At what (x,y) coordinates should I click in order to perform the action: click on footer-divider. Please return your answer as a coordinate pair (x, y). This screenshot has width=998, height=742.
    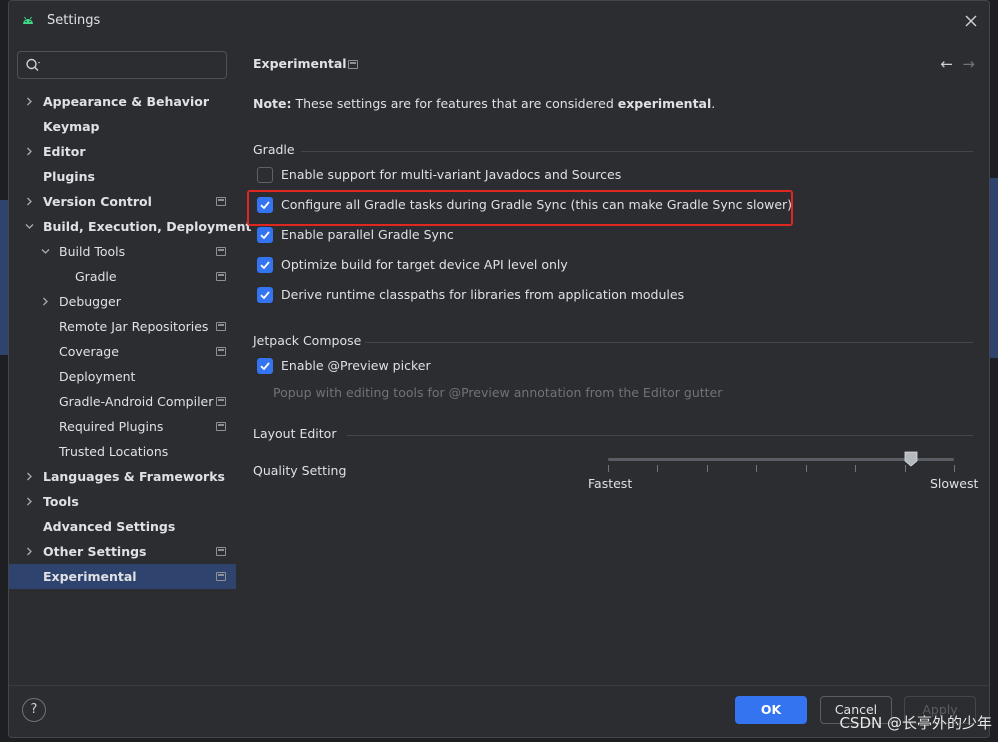
    Looking at the image, I should click on (499, 685).